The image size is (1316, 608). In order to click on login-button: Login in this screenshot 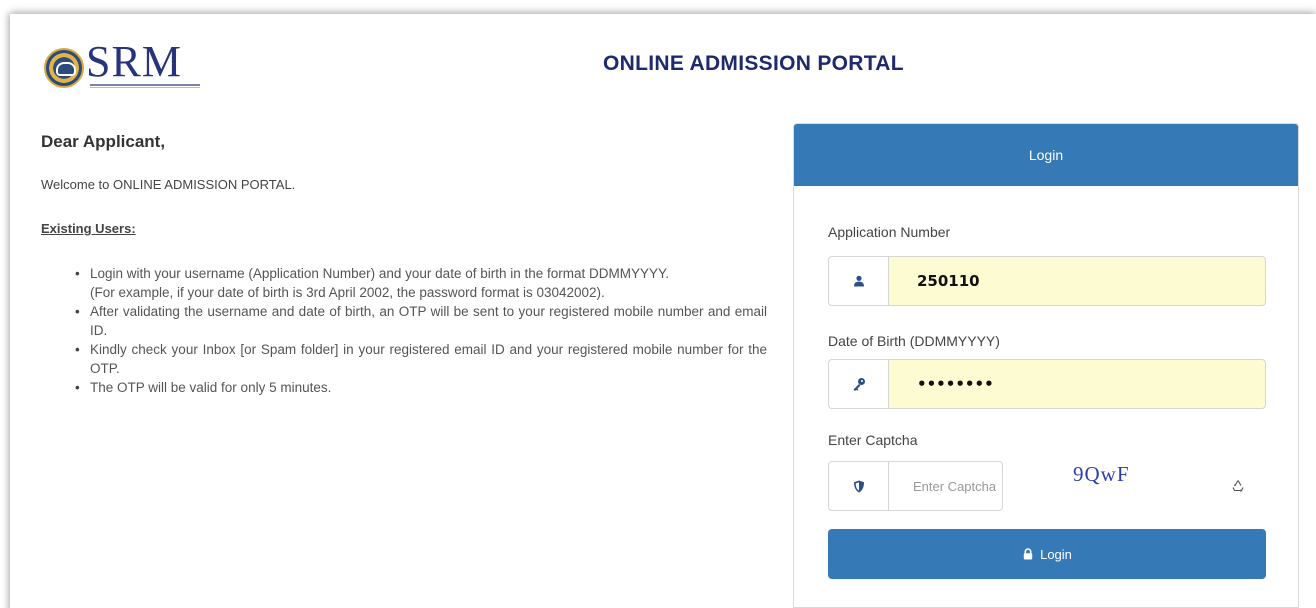, I will do `click(1047, 554)`.